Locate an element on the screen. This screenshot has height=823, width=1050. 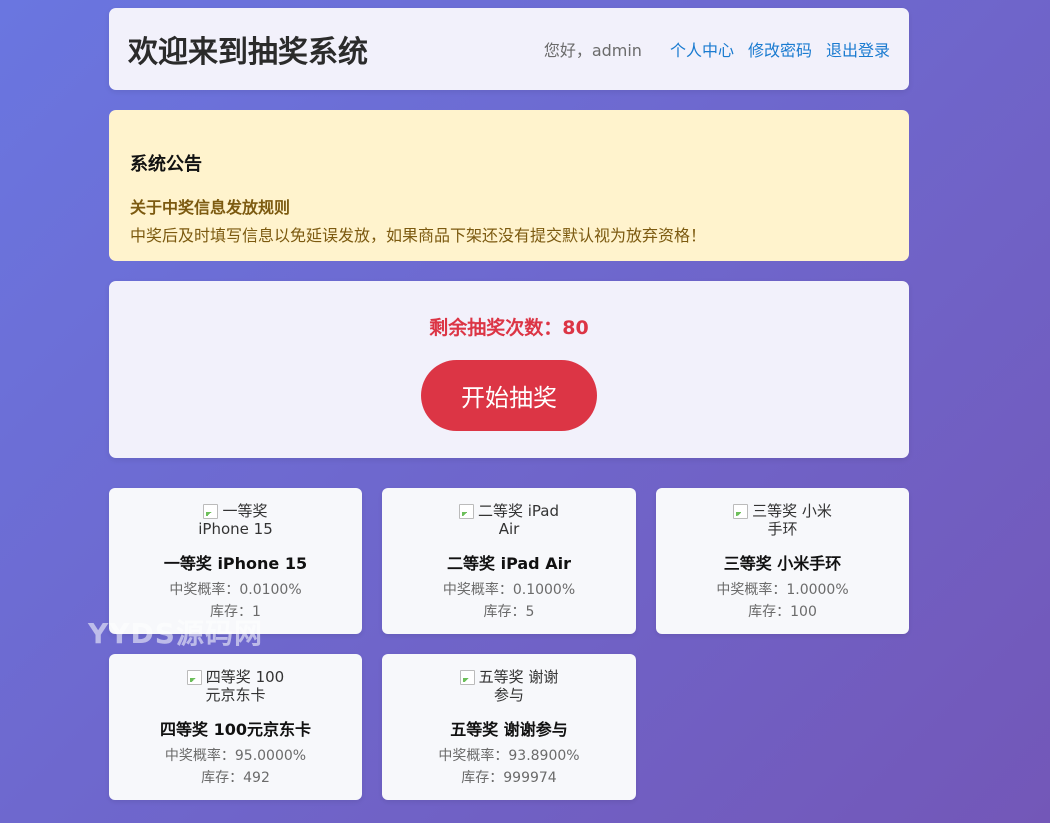
header-bar: 欢迎来到抽奖系统 您好，admin 个人中心 修改密码 退出登录 is located at coordinates (509, 49).